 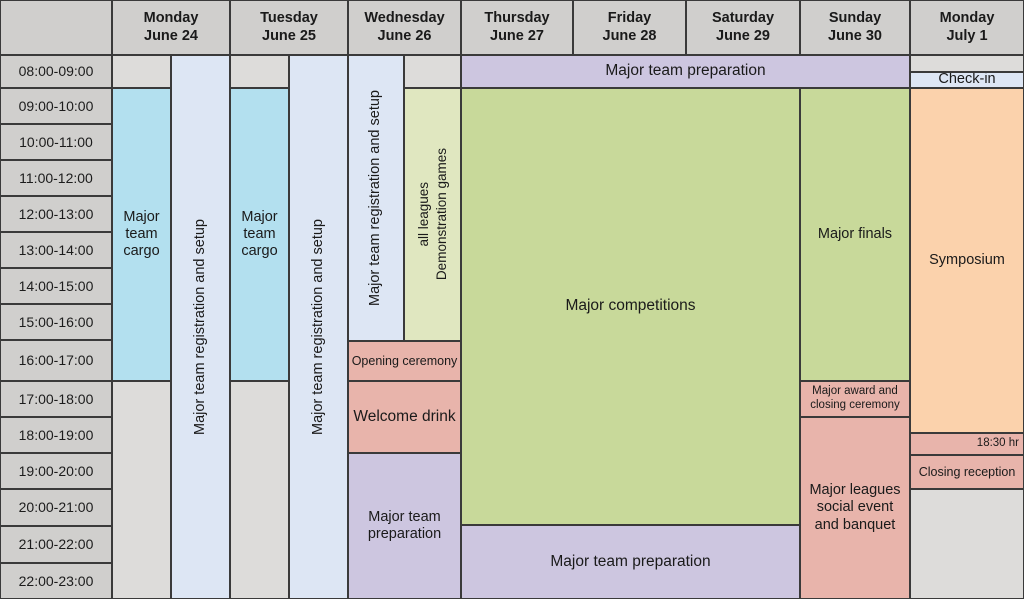 I want to click on event-major-team-cargo-tue25: Major team cargo, so click(x=259, y=234).